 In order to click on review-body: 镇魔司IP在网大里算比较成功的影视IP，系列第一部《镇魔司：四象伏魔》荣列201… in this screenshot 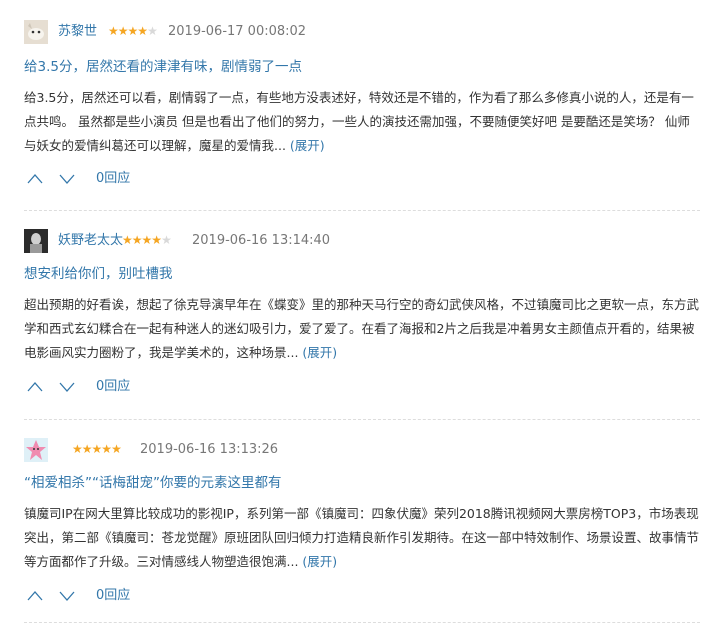, I will do `click(362, 538)`.